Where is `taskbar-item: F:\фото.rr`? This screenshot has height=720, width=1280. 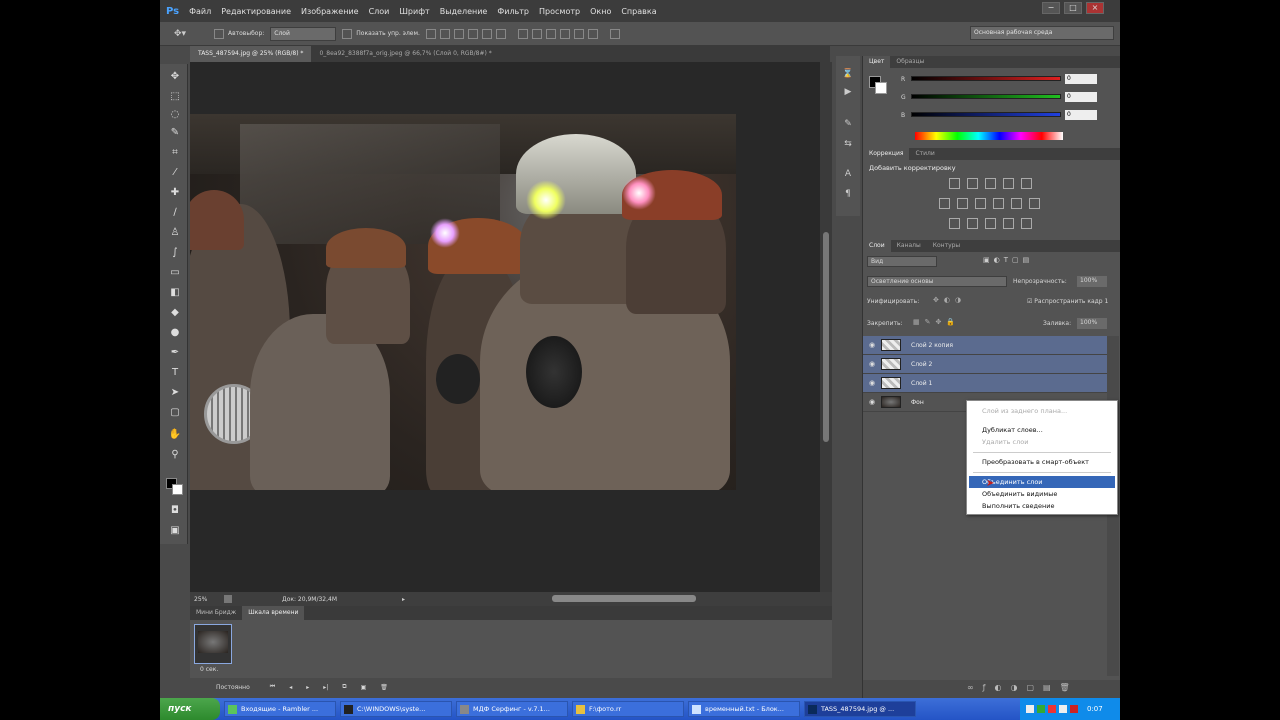 taskbar-item: F:\фото.rr is located at coordinates (628, 709).